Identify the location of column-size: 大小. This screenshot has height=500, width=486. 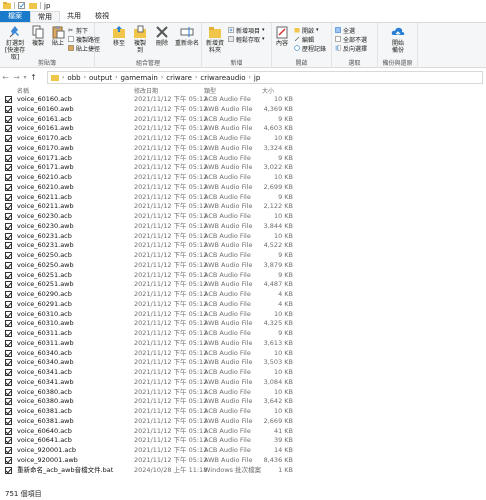
(268, 90).